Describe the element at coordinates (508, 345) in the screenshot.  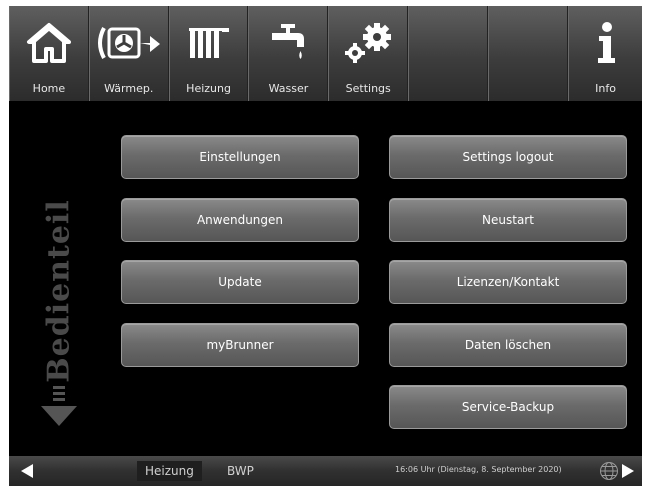
I see `daten-loeschen-button: Daten löschen` at that location.